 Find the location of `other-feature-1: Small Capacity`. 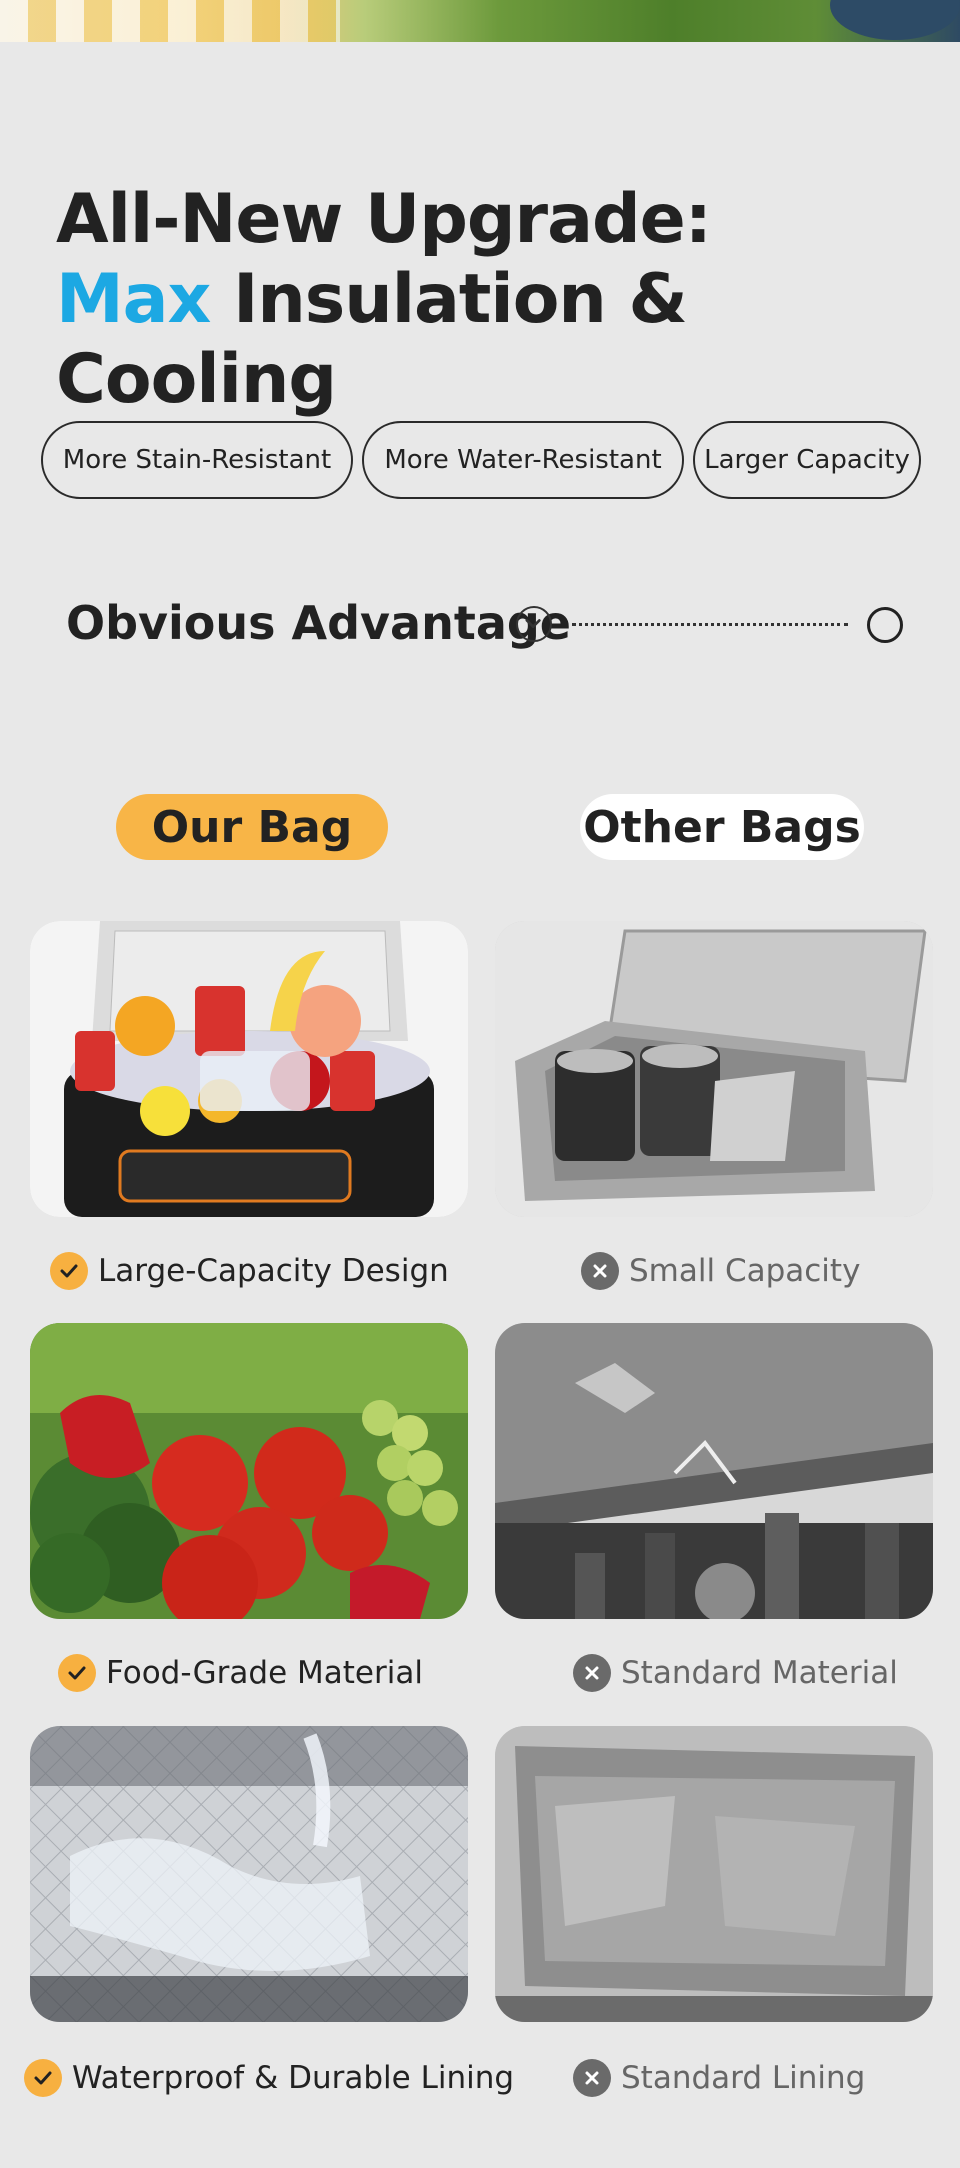

other-feature-1: Small Capacity is located at coordinates (720, 1271).